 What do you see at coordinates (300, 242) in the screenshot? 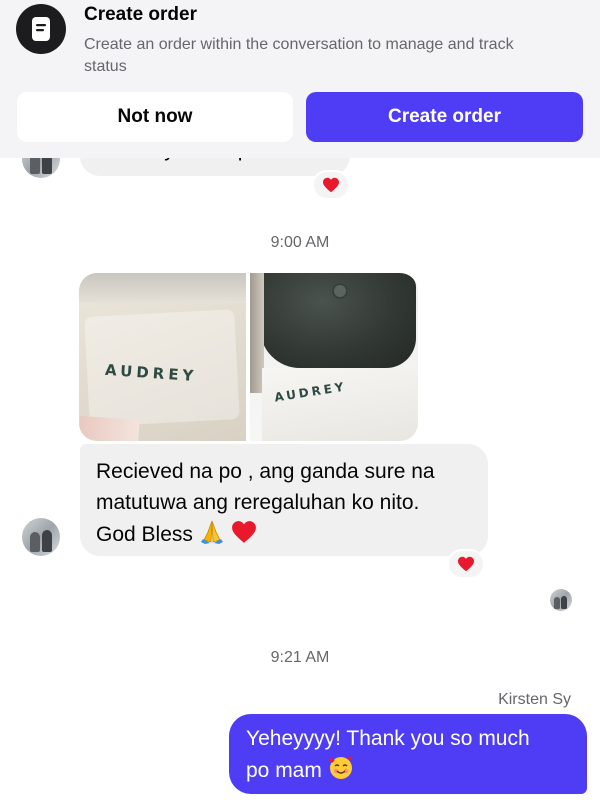
I see `timestamp: 9:00 AM` at bounding box center [300, 242].